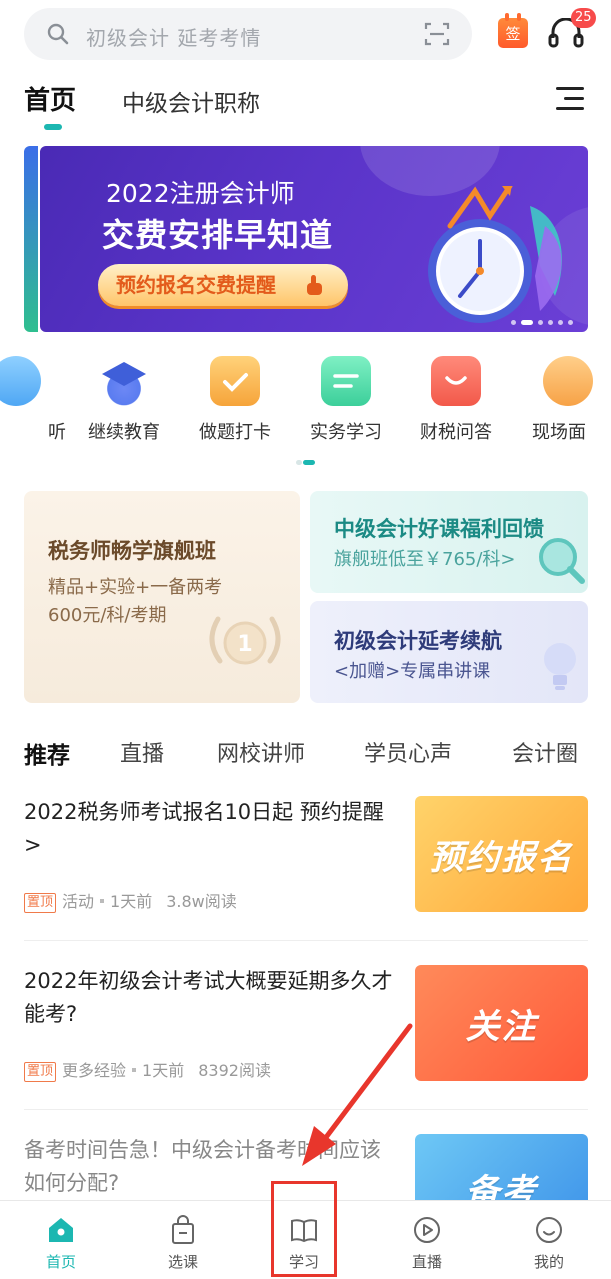 The image size is (611, 1279). What do you see at coordinates (94, 1070) in the screenshot?
I see `article-category: 更多经验` at bounding box center [94, 1070].